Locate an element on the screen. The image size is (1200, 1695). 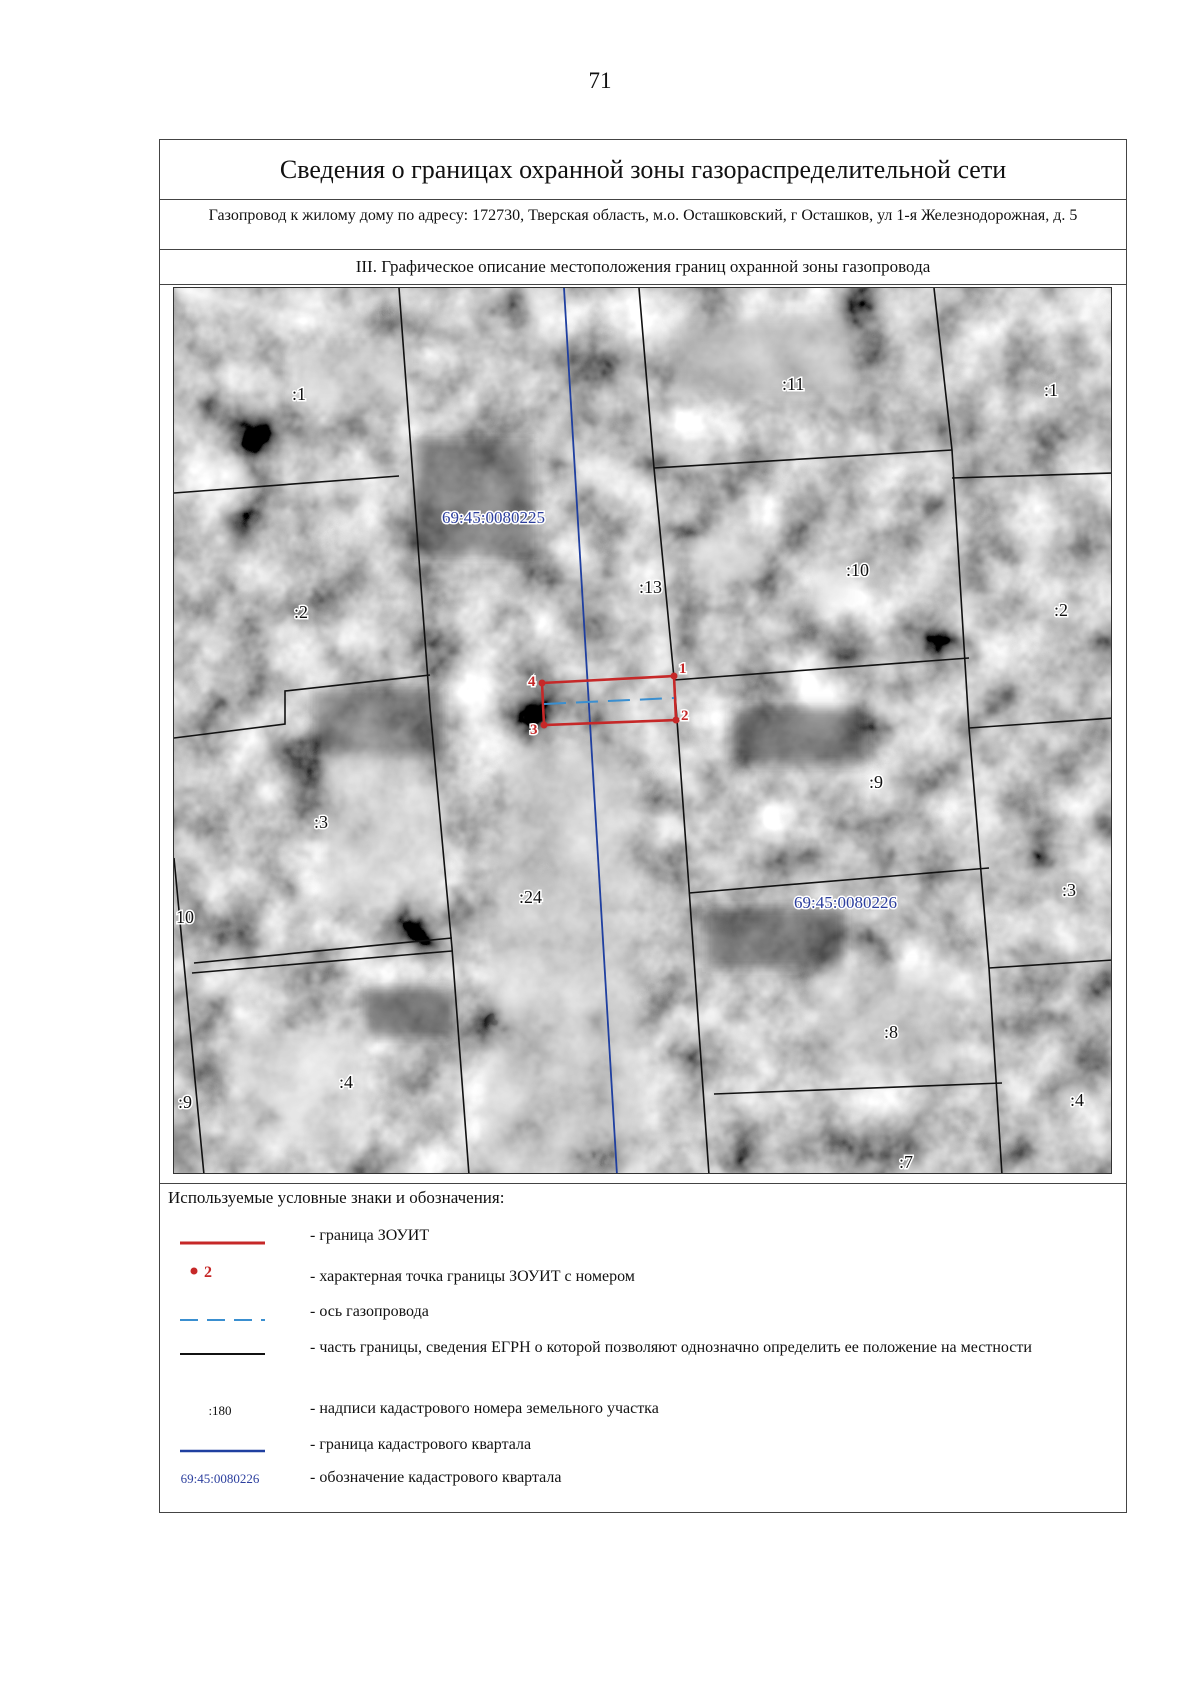
parcel-label: :8 is located at coordinates (891, 1032).